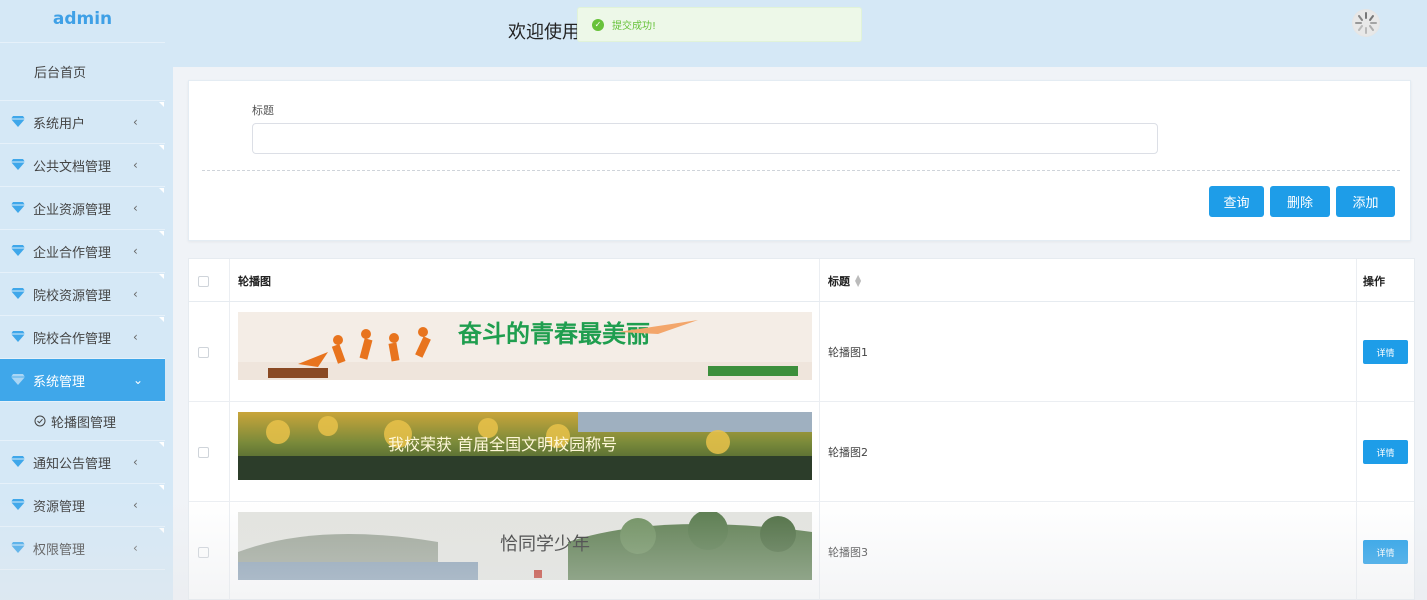 The height and width of the screenshot is (600, 1427). Describe the element at coordinates (1300, 201) in the screenshot. I see `delete-button: 删除` at that location.